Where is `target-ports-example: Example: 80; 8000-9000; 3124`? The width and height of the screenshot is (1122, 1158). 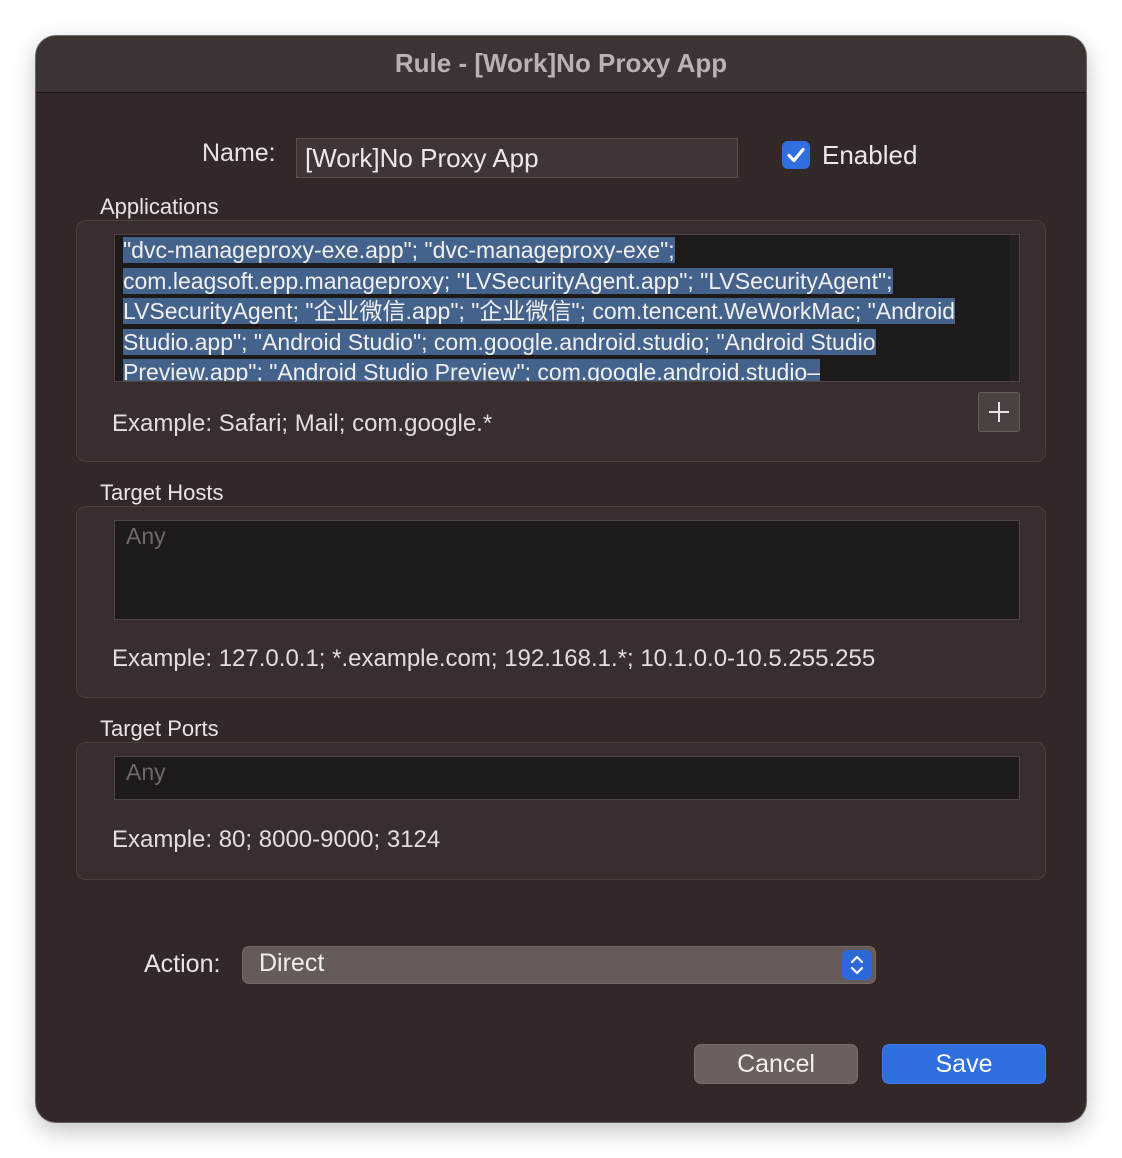 target-ports-example: Example: 80; 8000-9000; 3124 is located at coordinates (276, 839).